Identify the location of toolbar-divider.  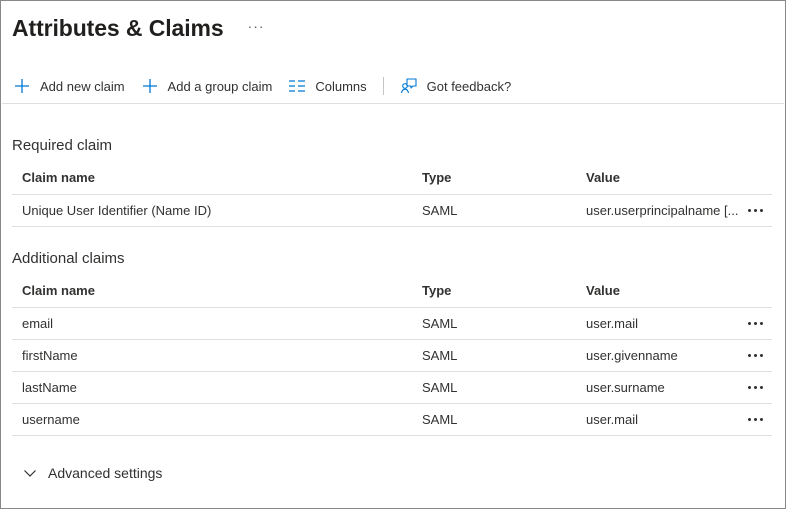
(393, 103).